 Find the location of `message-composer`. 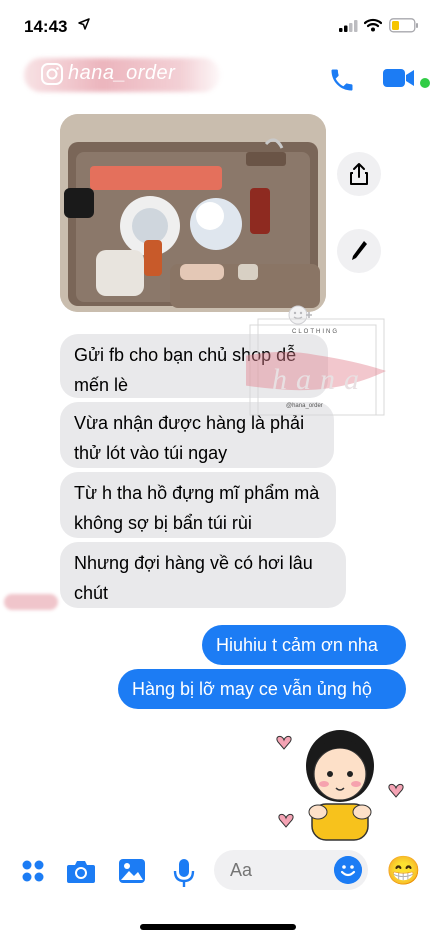

message-composer is located at coordinates (291, 870).